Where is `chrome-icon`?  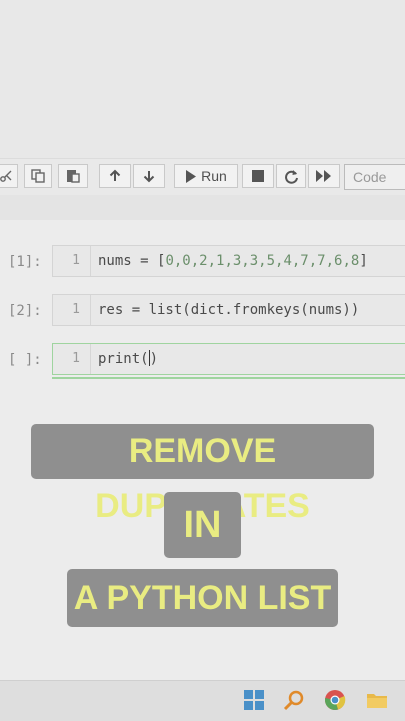
chrome-icon is located at coordinates (335, 700).